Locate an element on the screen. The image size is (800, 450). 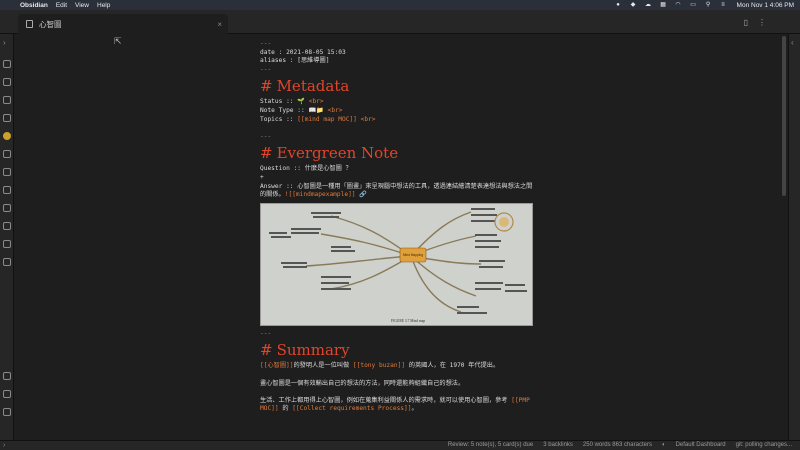
frontmatter-aliases: aliases : [思維導圖] is located at coordinates (295, 61).